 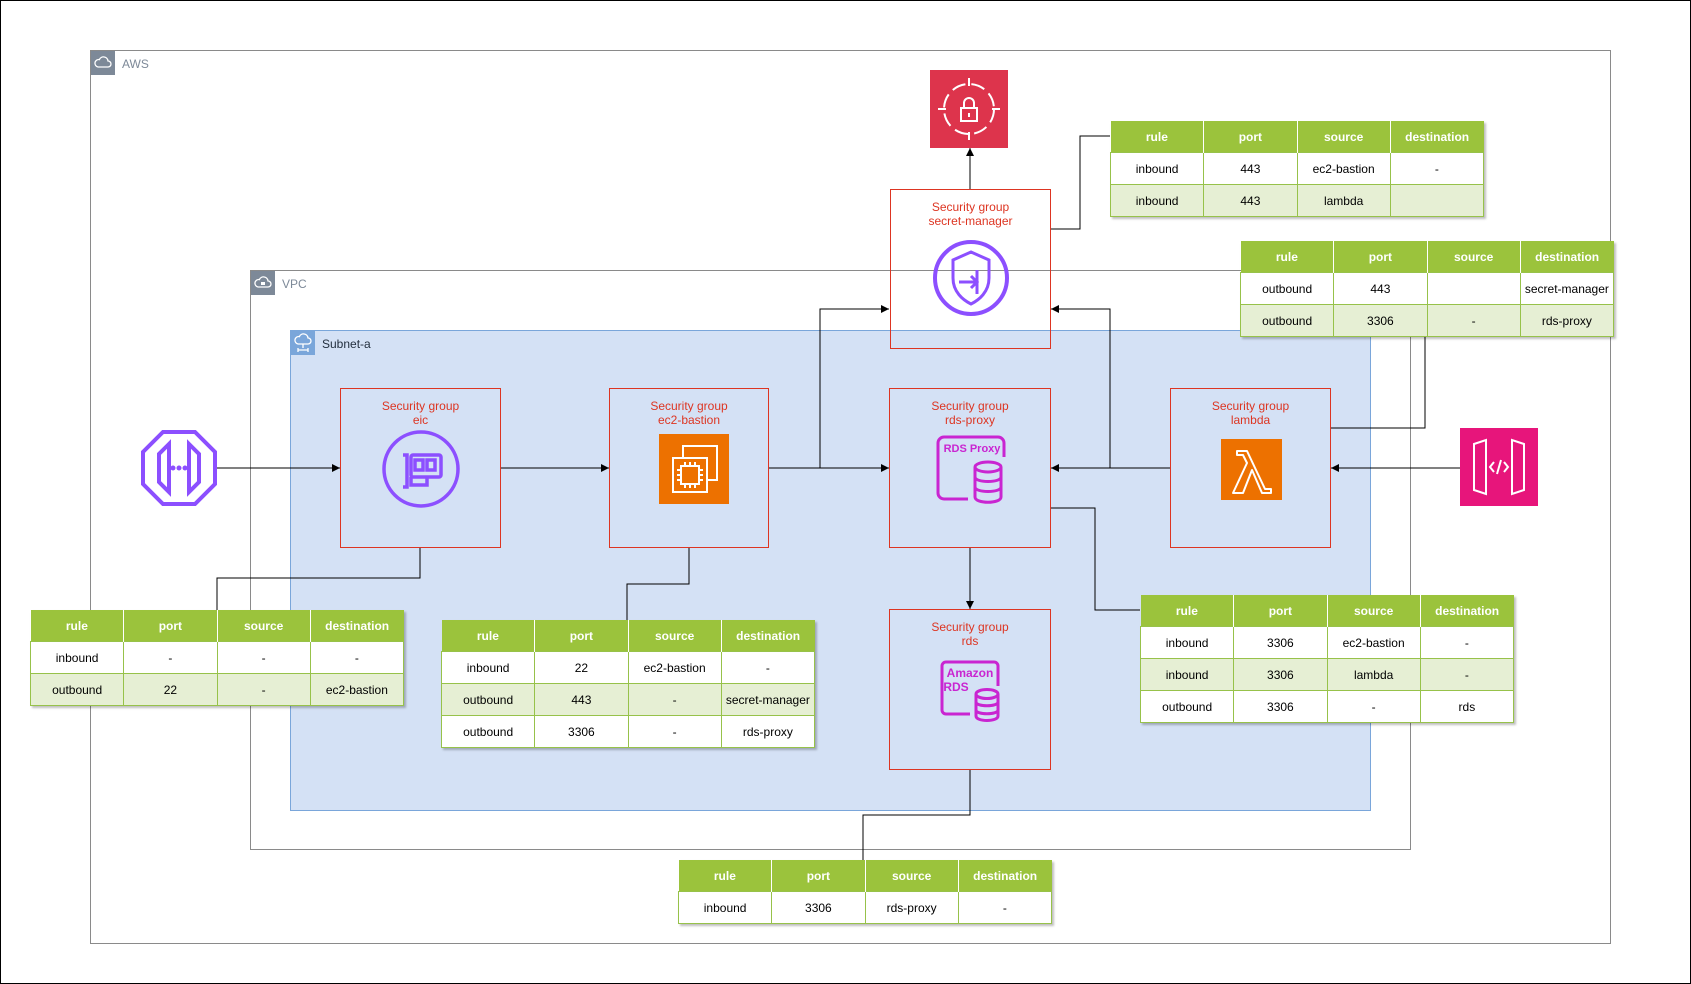 I want to click on rds-proxy-icon-label: RDS Proxy, so click(x=973, y=449).